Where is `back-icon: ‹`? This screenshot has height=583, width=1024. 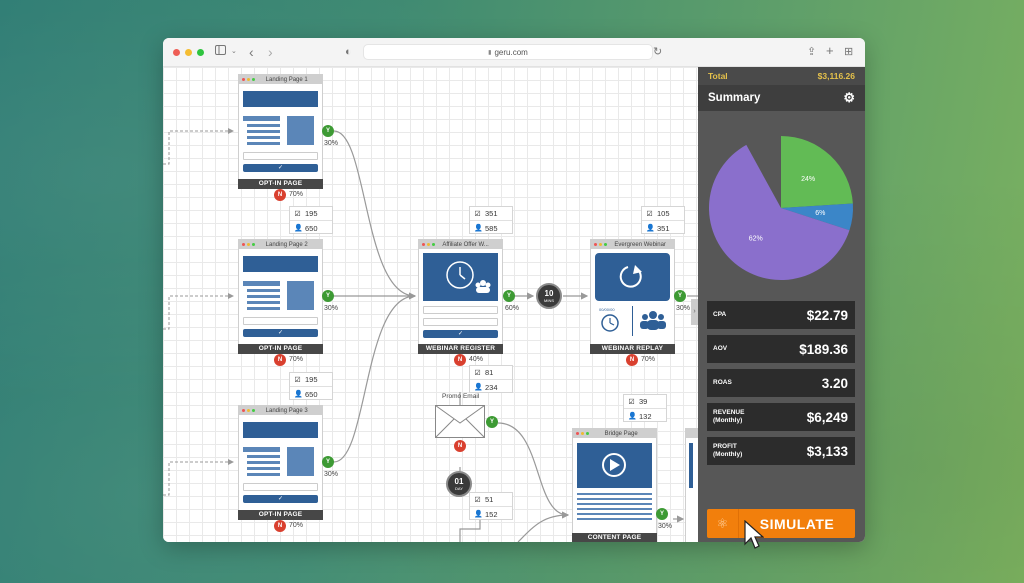
back-icon: ‹ is located at coordinates (251, 52).